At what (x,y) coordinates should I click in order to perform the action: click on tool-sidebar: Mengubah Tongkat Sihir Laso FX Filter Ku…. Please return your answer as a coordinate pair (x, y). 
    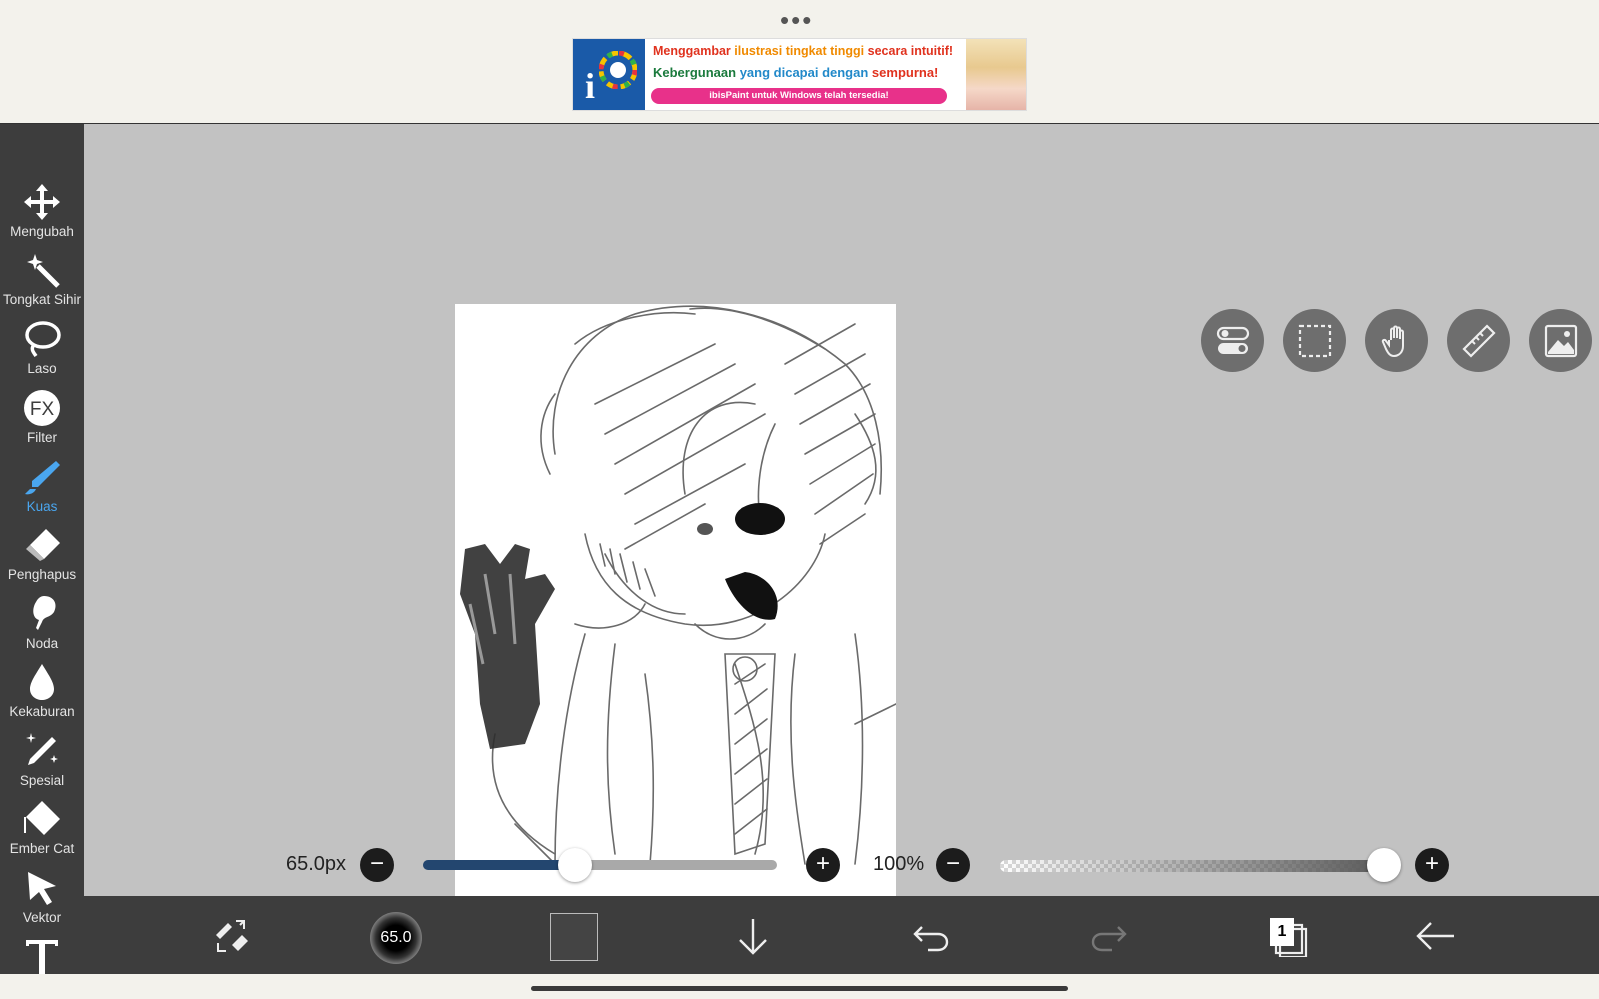
    Looking at the image, I should click on (42, 549).